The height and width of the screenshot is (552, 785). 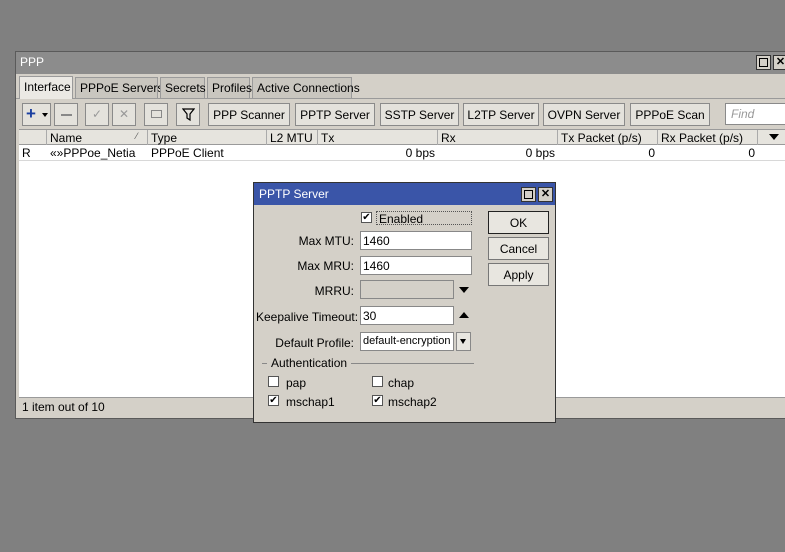 I want to click on enable-button: ✓, so click(x=97, y=114).